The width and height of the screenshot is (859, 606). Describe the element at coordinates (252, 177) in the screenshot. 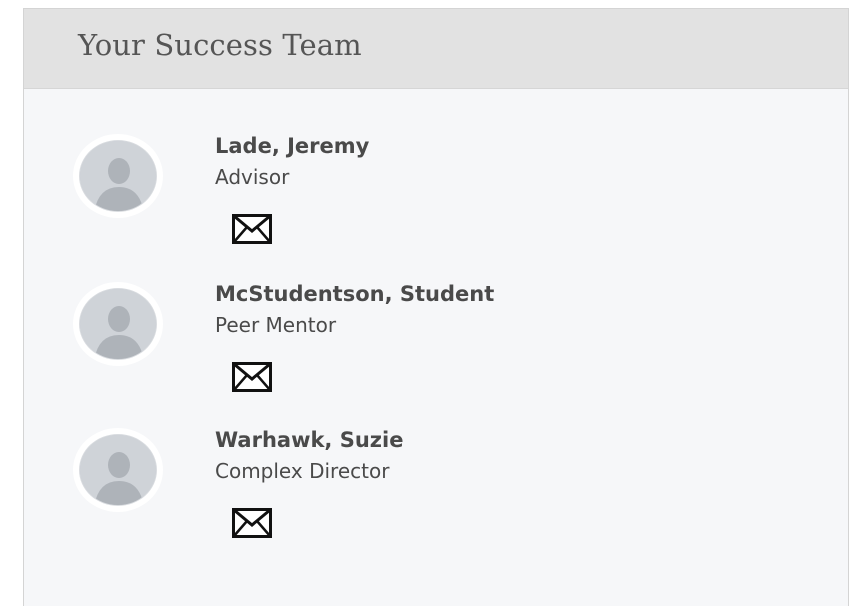

I see `member-role: Advisor` at that location.